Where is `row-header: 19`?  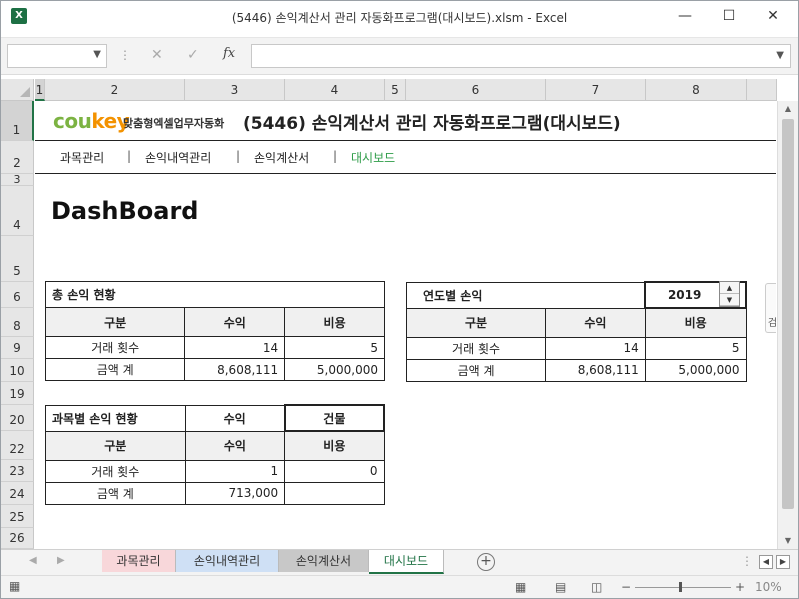
row-header: 19 is located at coordinates (17, 393).